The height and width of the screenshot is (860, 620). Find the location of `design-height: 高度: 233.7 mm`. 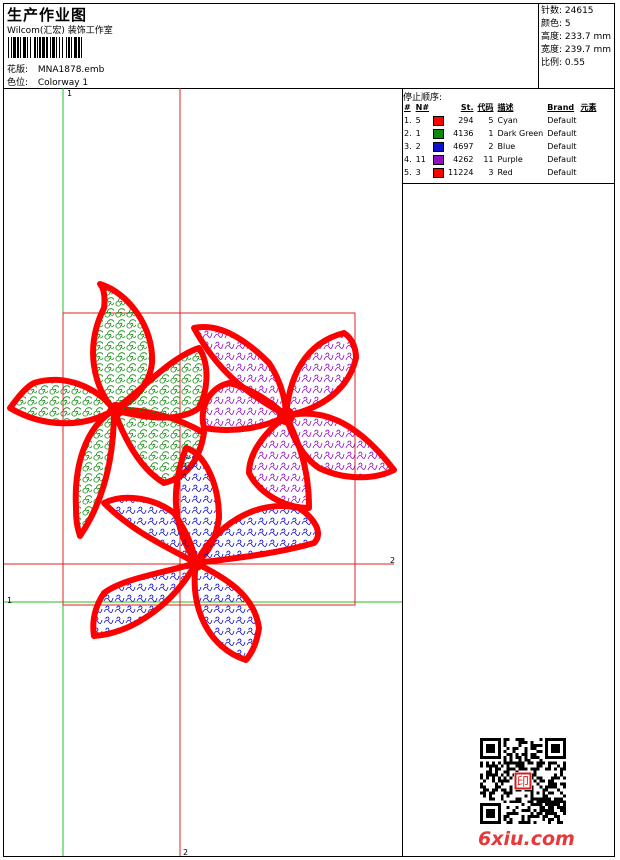

design-height: 高度: 233.7 mm is located at coordinates (576, 37).